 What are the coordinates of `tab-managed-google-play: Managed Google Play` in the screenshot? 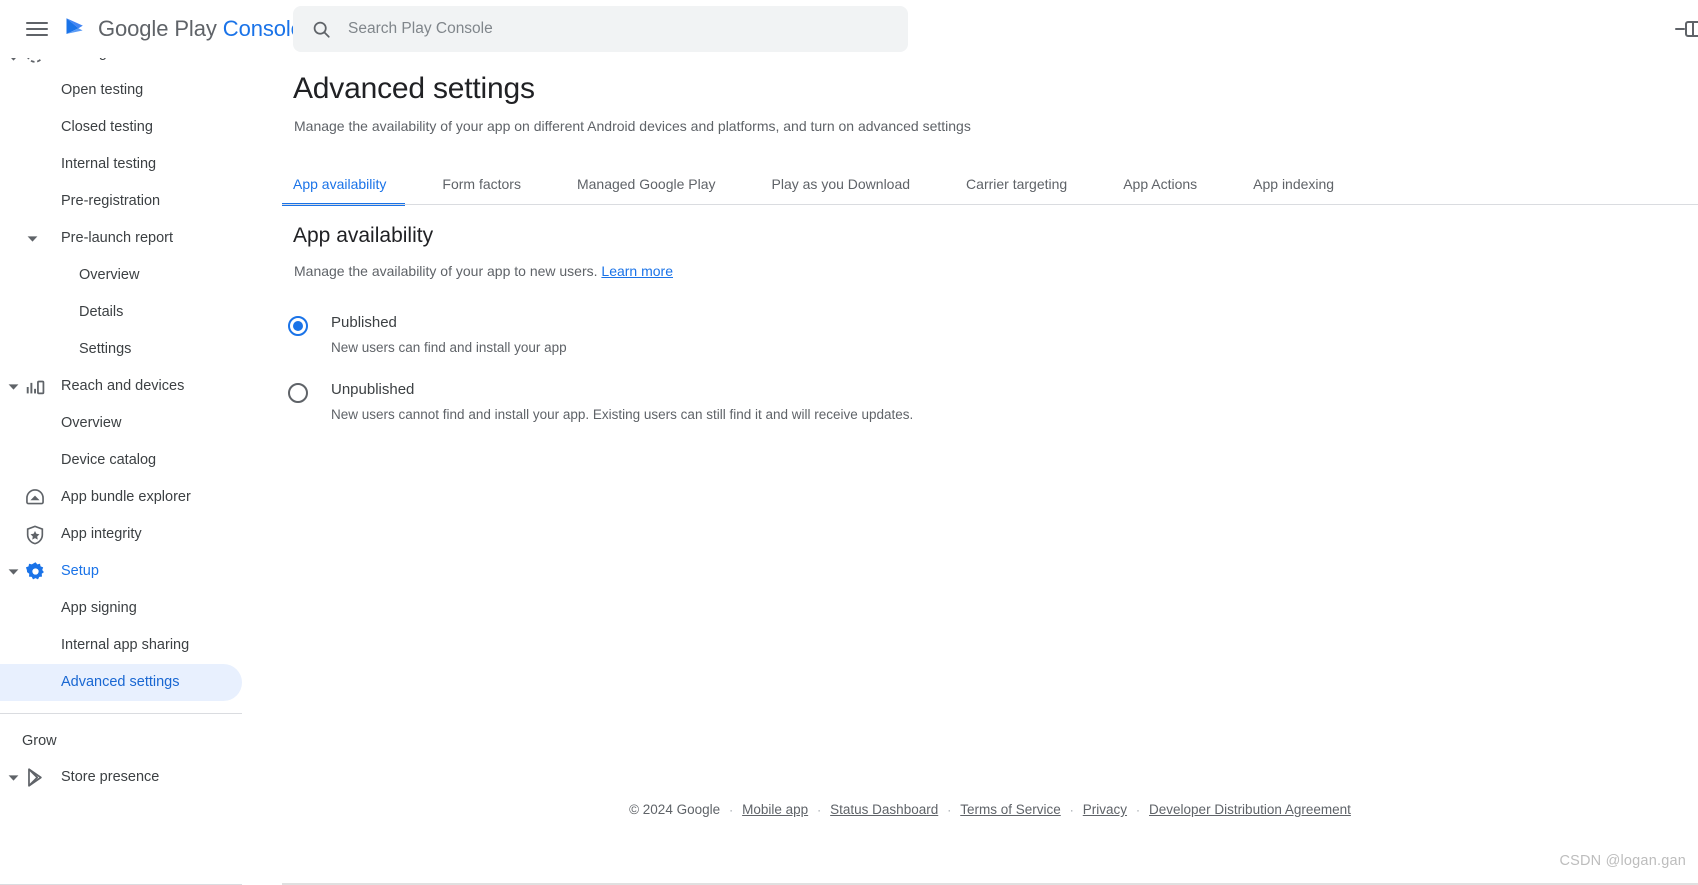 It's located at (646, 184).